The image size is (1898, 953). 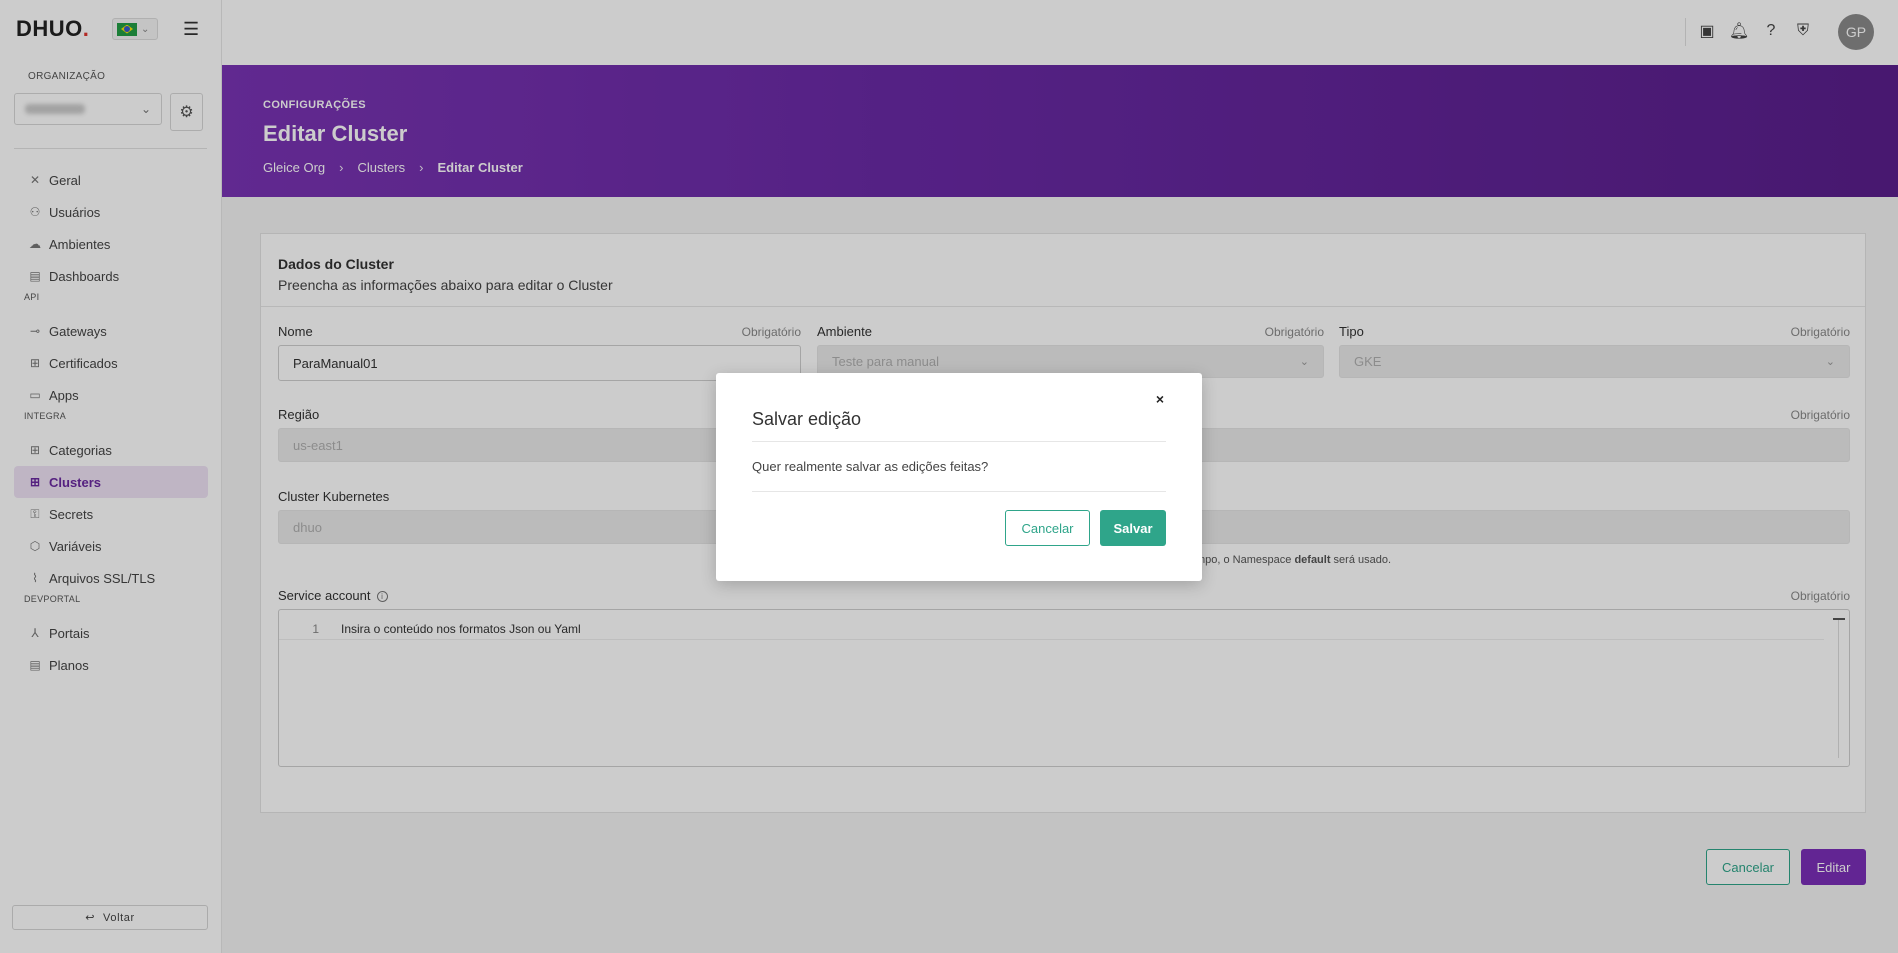 What do you see at coordinates (1160, 399) in the screenshot?
I see `close-icon: ×` at bounding box center [1160, 399].